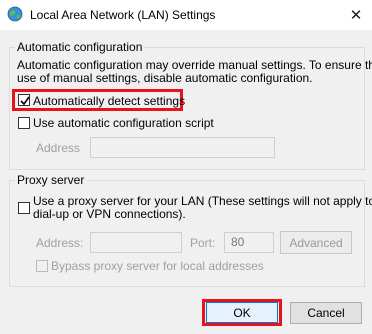 This screenshot has height=334, width=372. I want to click on proxy-address-value, so click(95, 242).